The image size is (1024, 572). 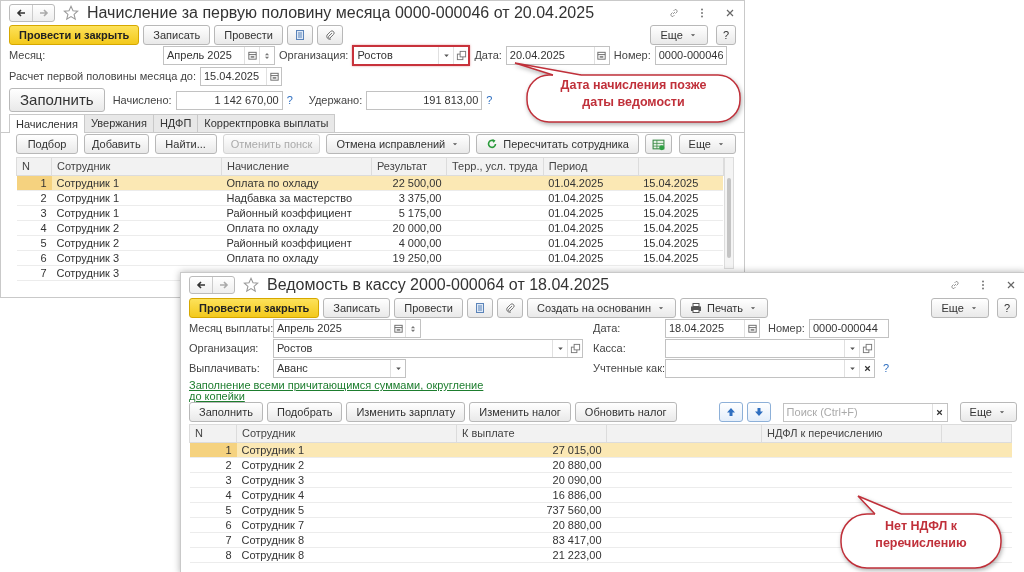 What do you see at coordinates (557, 144) in the screenshot?
I see `recalculate-button: Пересчитать сотрудника` at bounding box center [557, 144].